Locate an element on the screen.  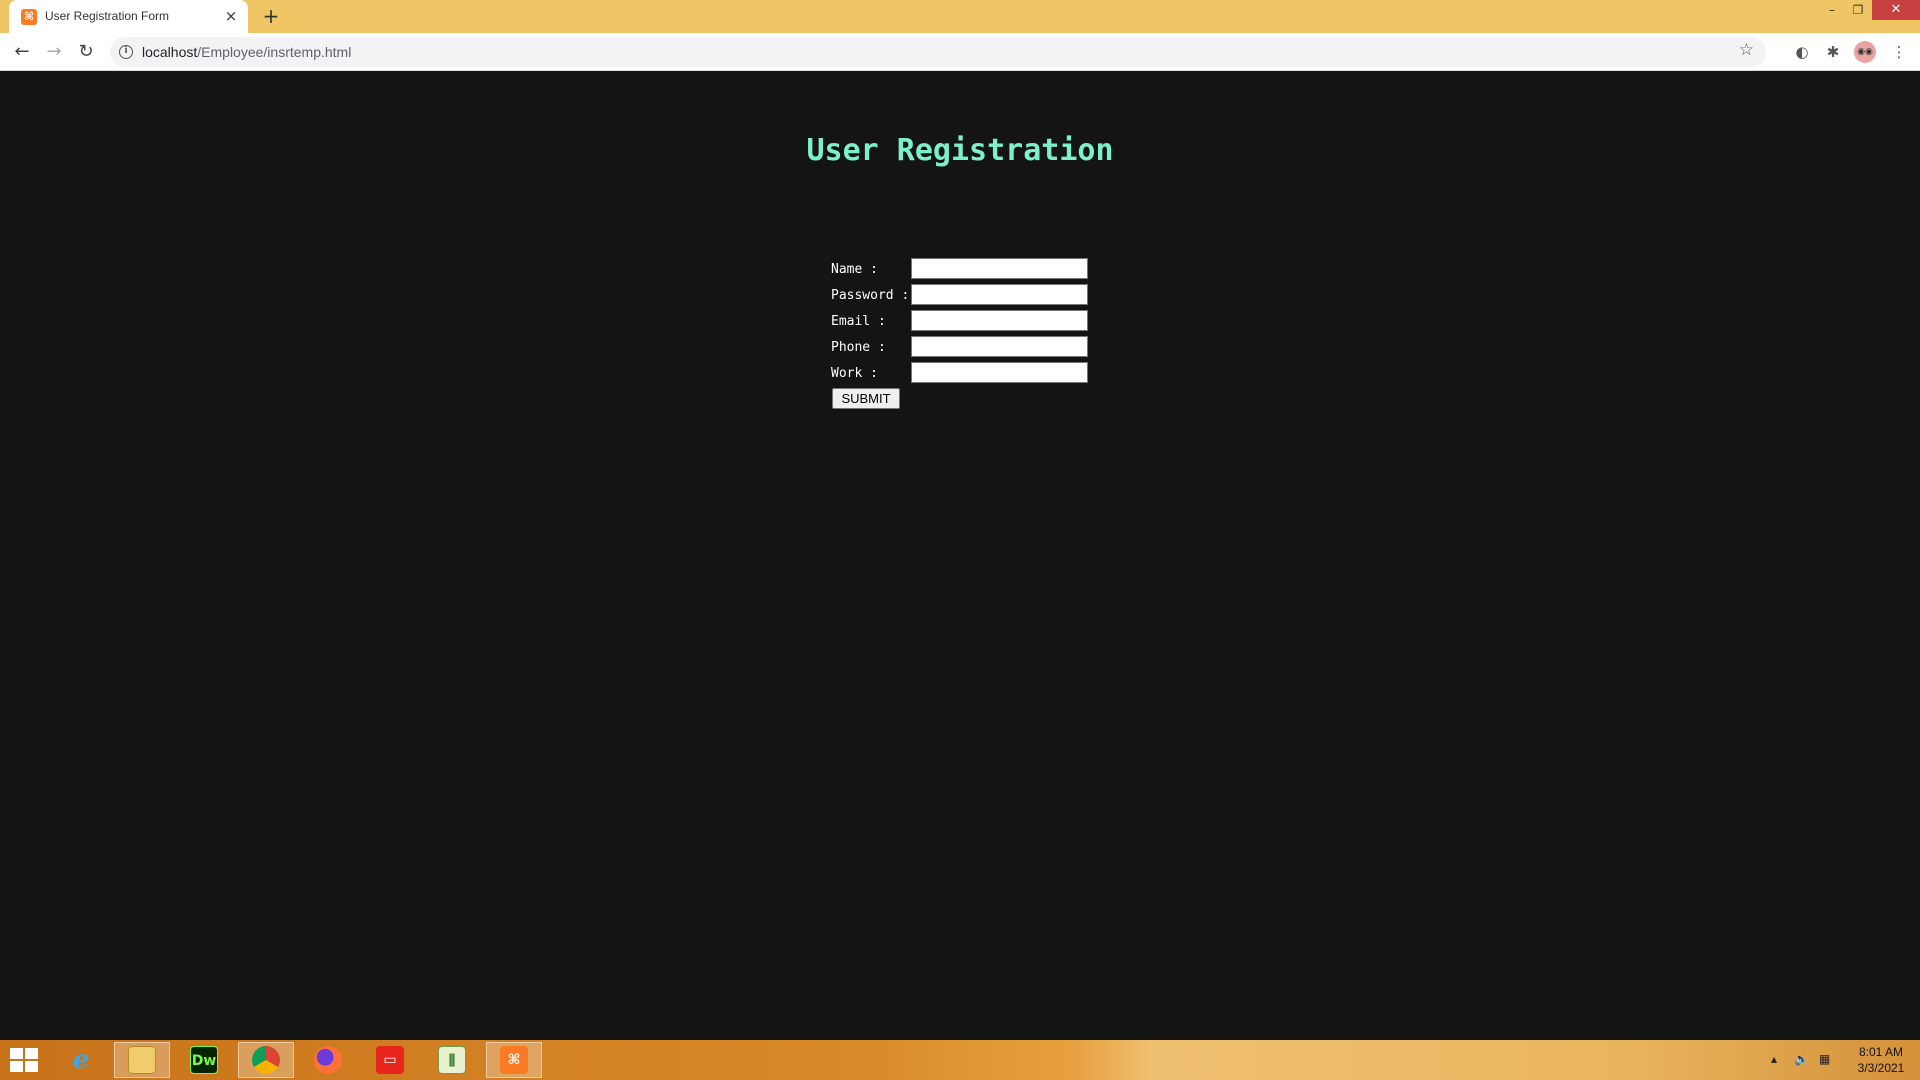
taskbar-internet-explorer: ℯ is located at coordinates (81, 1060).